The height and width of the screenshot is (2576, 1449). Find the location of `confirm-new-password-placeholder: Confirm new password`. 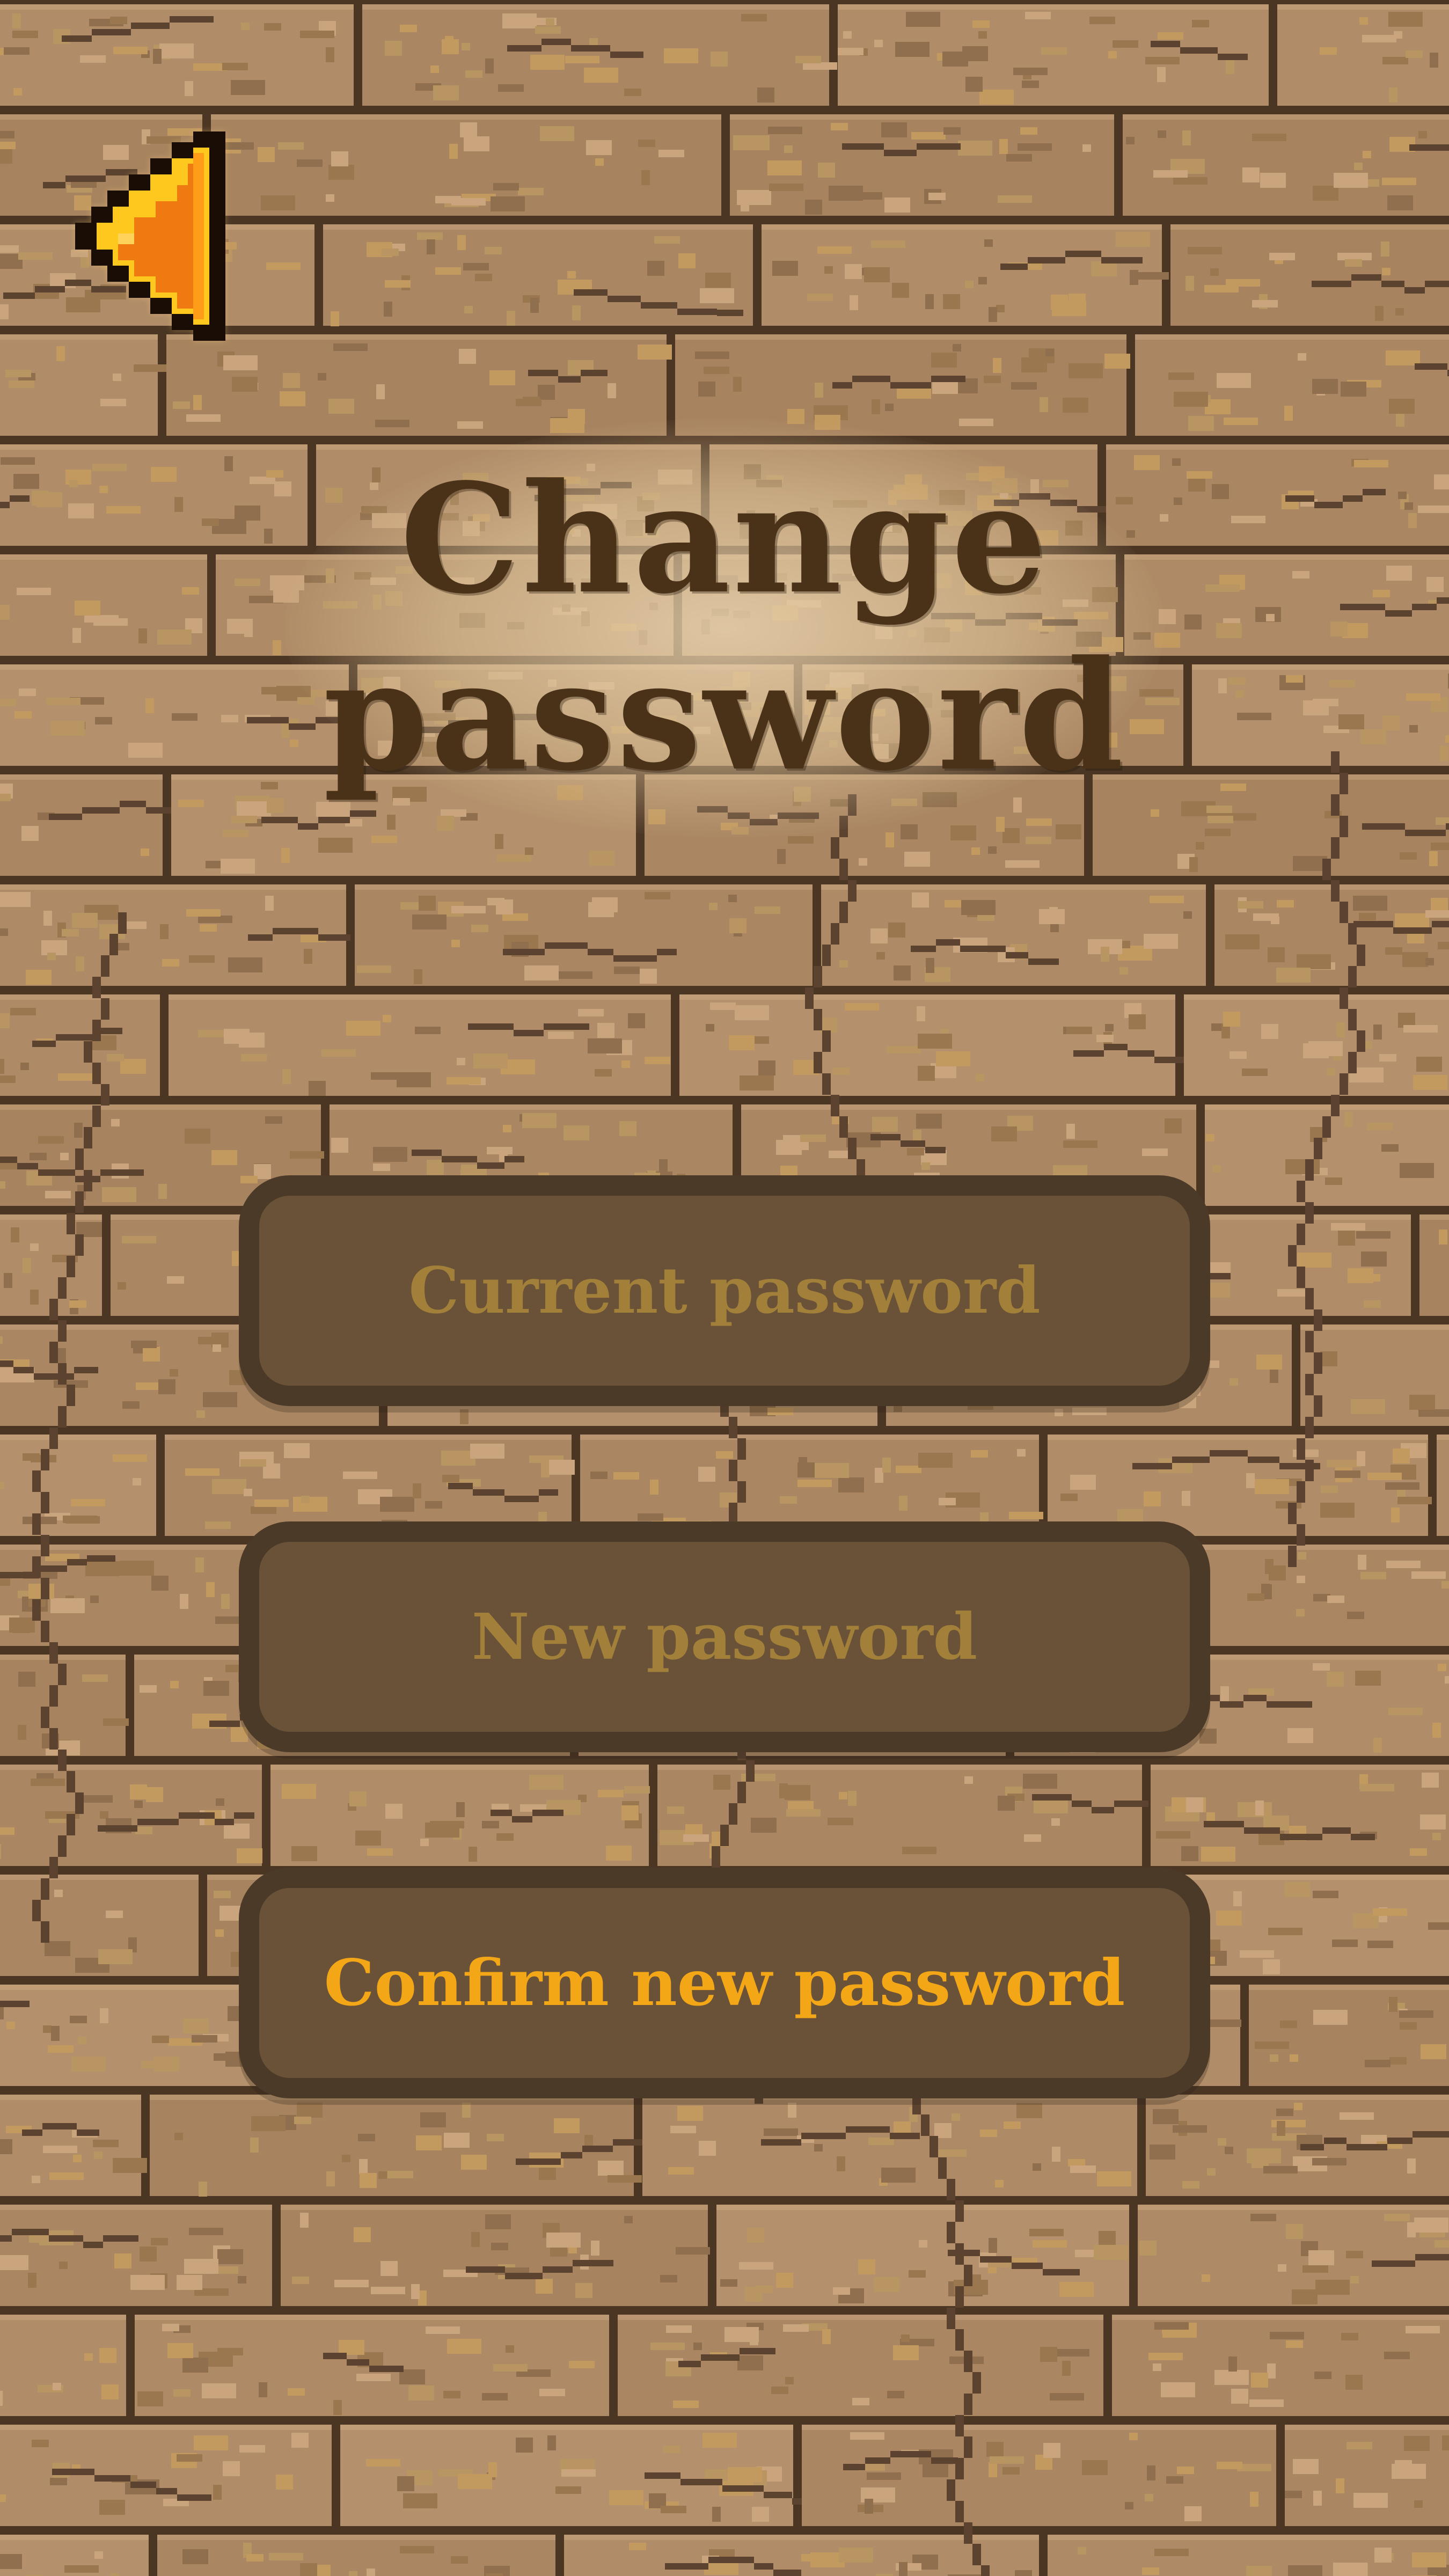

confirm-new-password-placeholder: Confirm new password is located at coordinates (724, 1982).